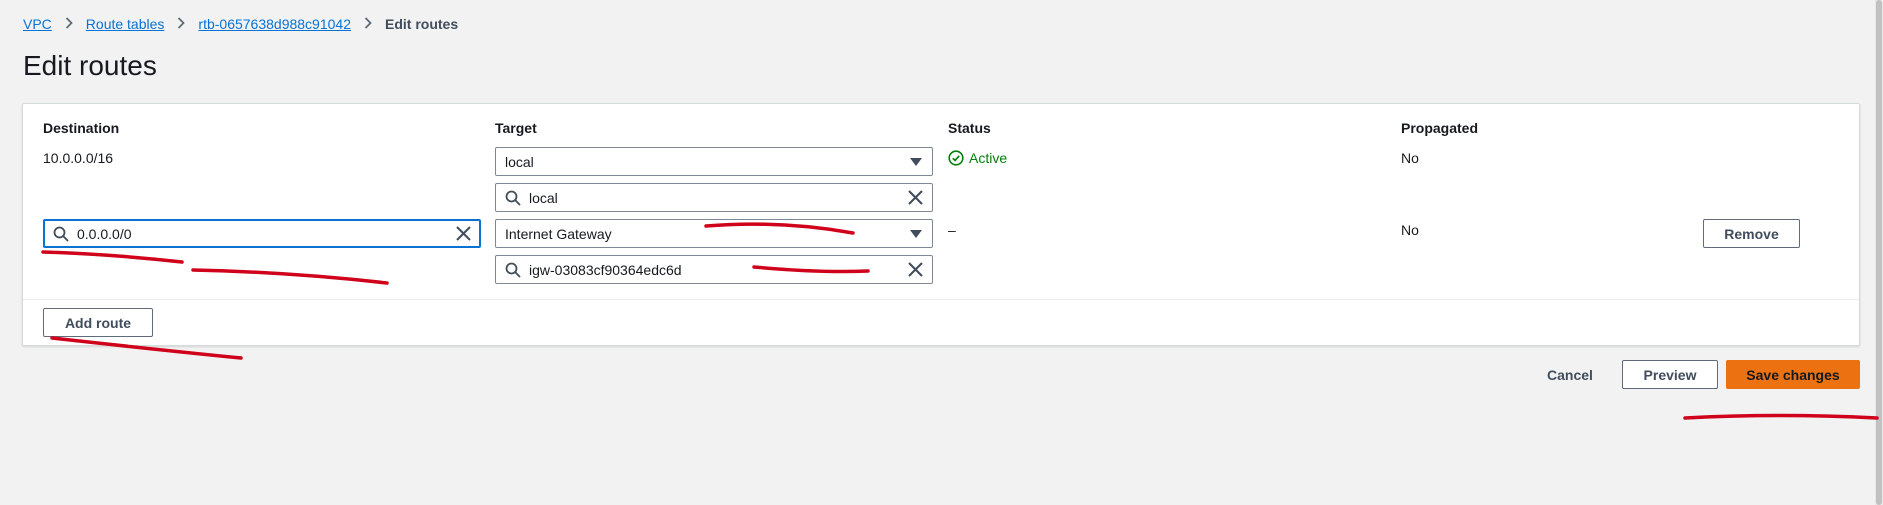  What do you see at coordinates (714, 161) in the screenshot?
I see `target-select-1: local` at bounding box center [714, 161].